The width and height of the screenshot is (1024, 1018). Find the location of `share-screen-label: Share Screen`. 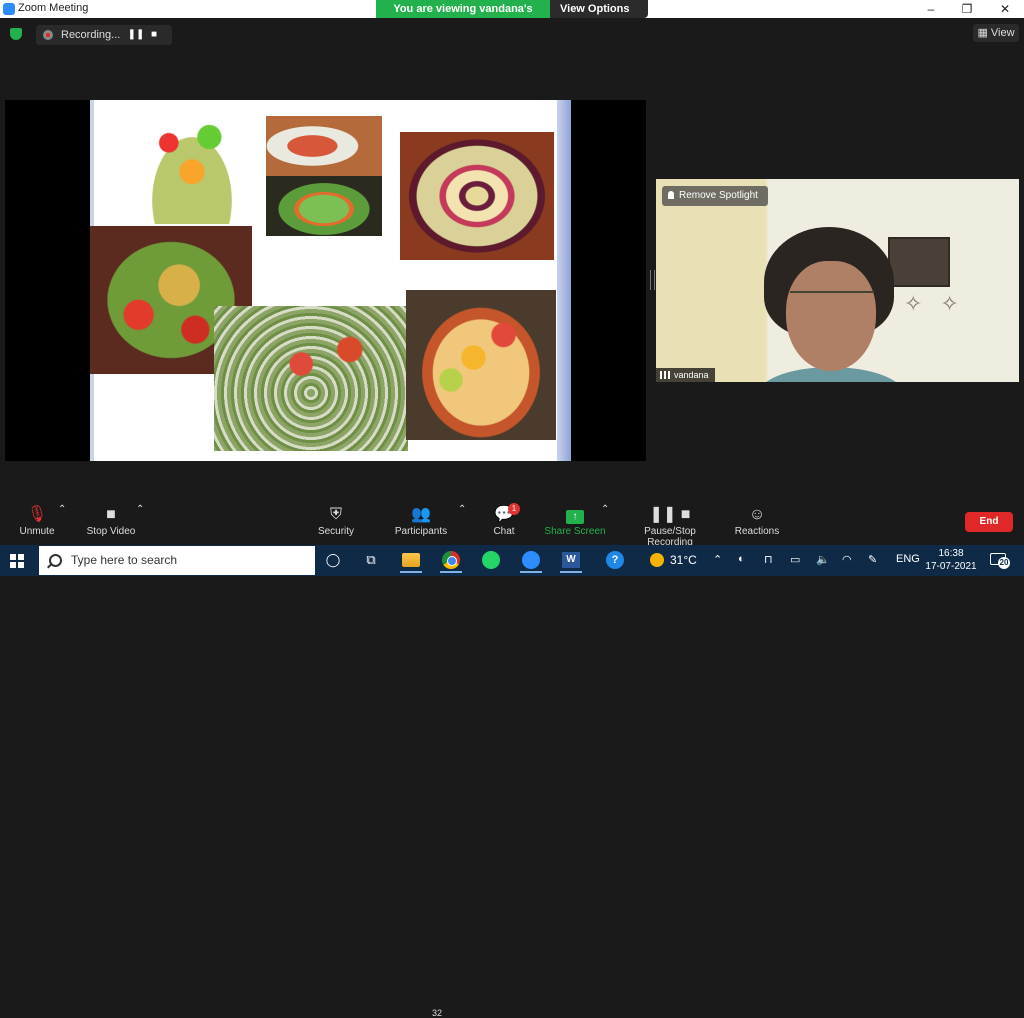

share-screen-label: Share Screen is located at coordinates (575, 531).